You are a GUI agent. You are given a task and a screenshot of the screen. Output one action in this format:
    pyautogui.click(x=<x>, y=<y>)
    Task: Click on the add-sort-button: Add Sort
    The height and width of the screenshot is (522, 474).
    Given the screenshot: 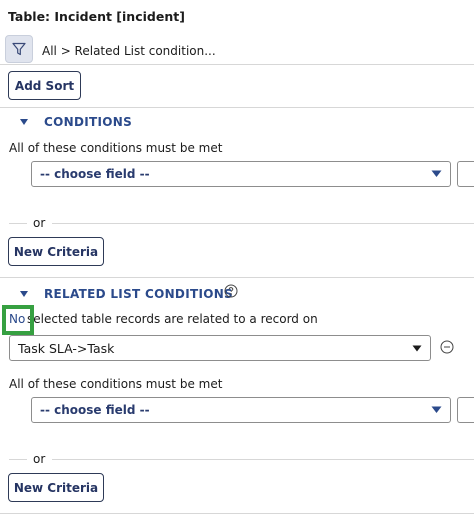 What is the action you would take?
    pyautogui.click(x=44, y=85)
    